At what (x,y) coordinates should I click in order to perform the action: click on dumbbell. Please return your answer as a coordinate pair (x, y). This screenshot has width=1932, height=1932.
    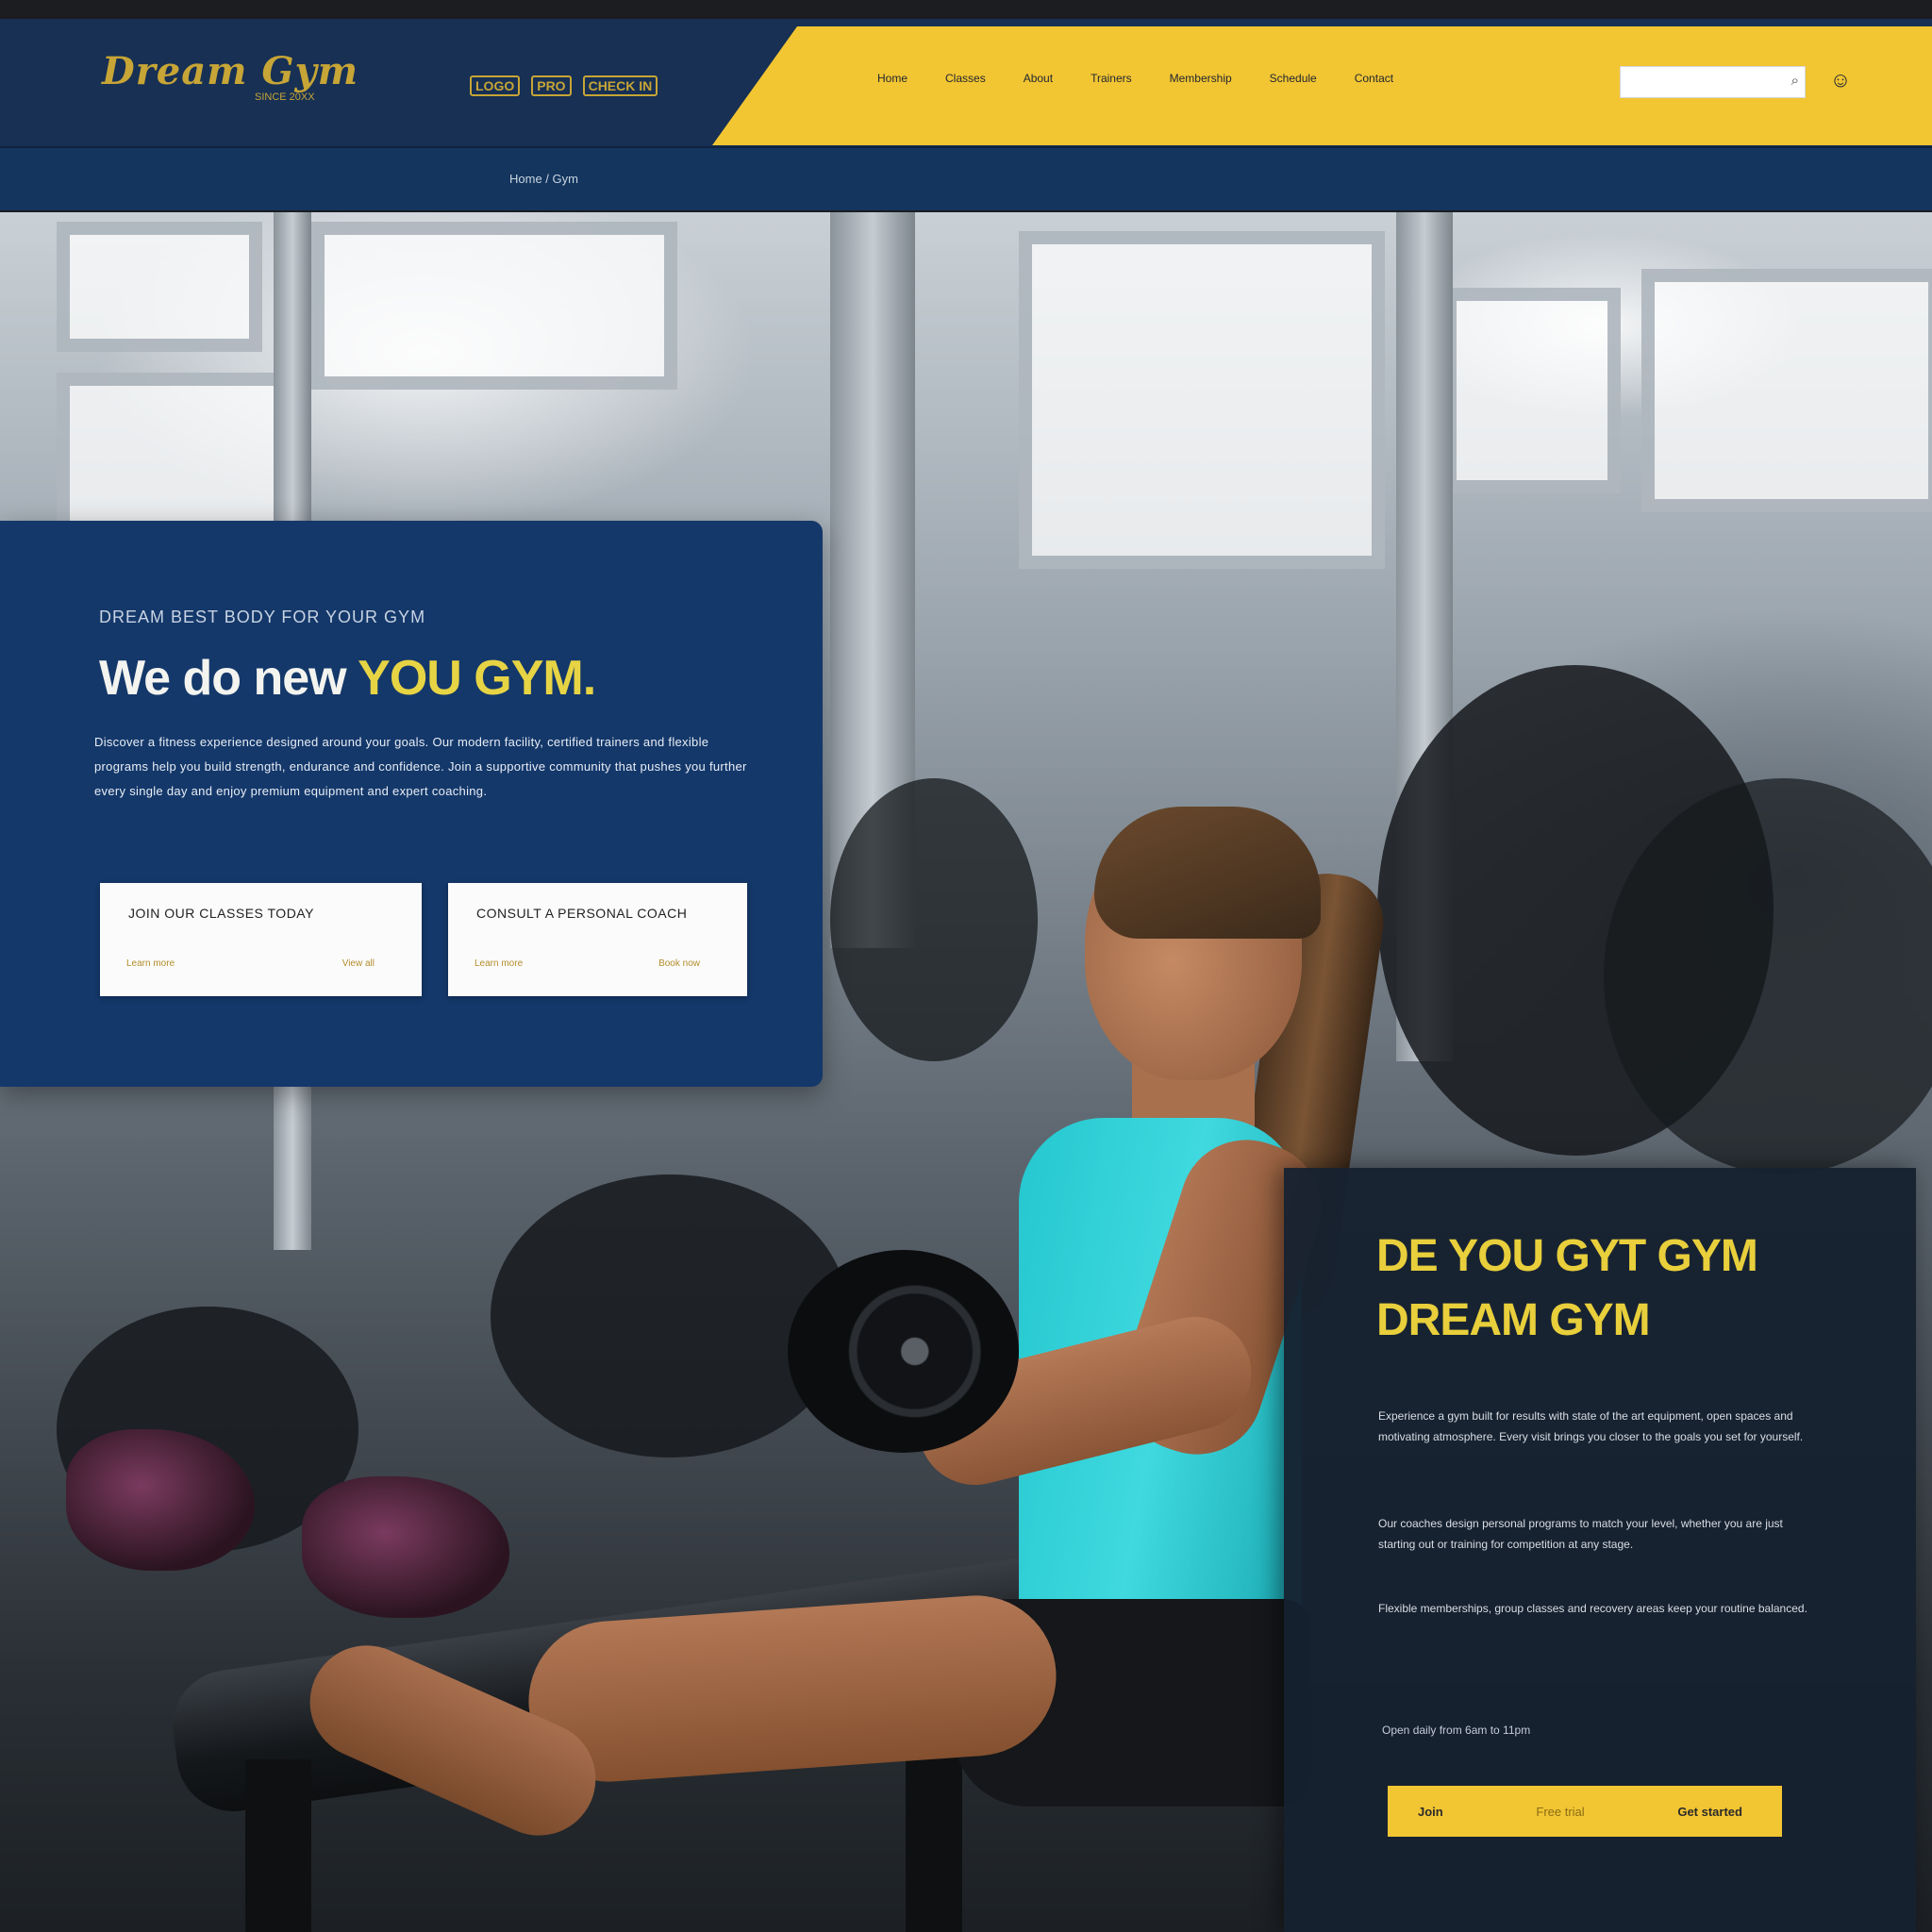
    Looking at the image, I should click on (904, 1351).